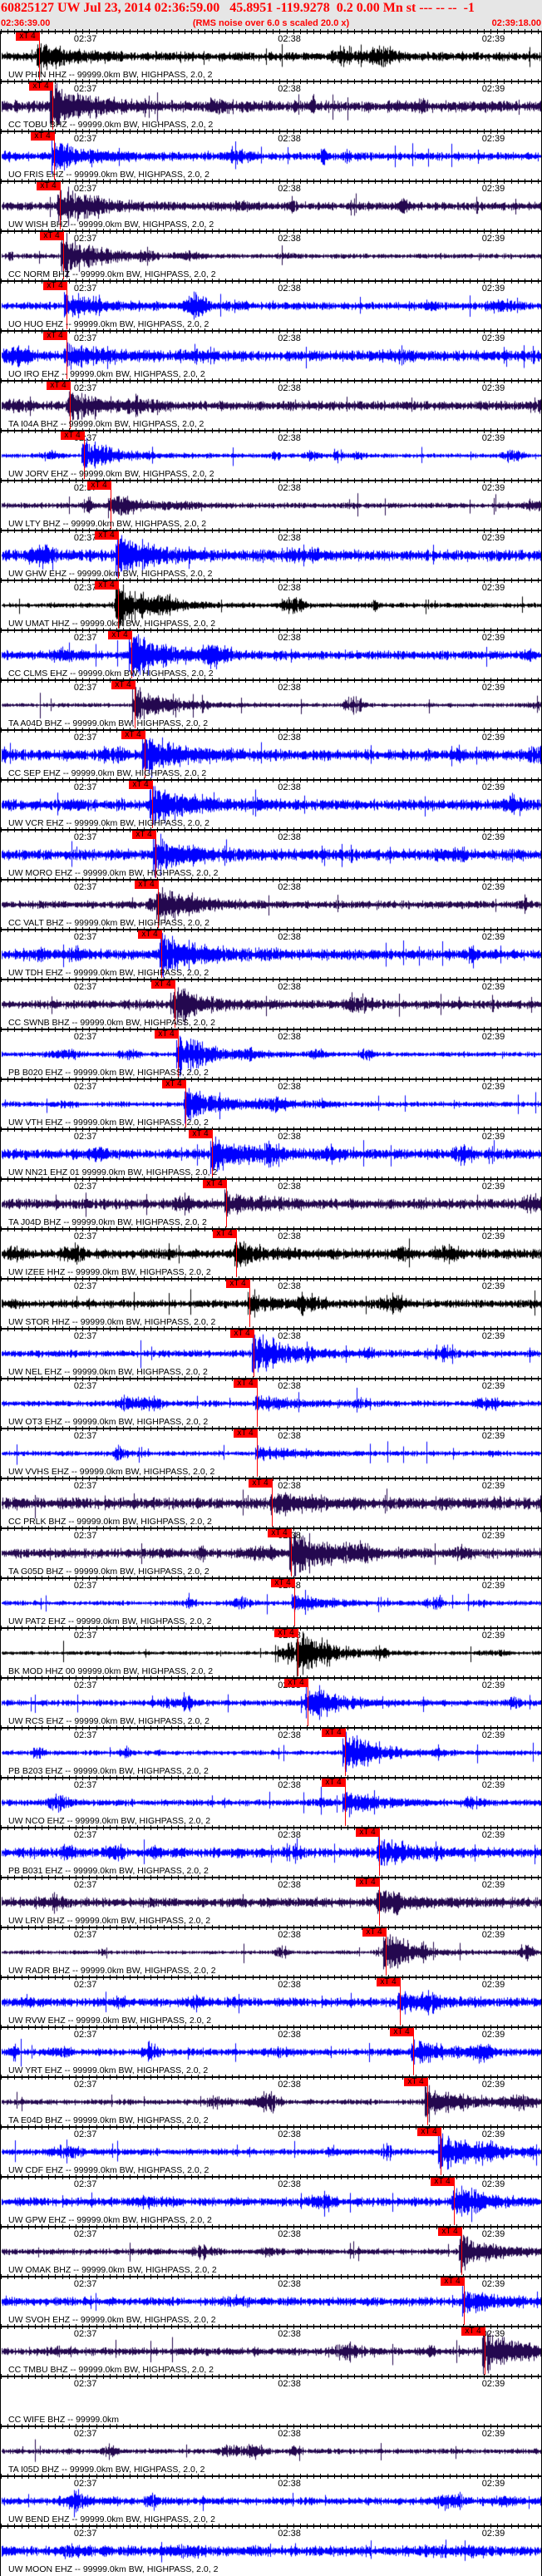 The height and width of the screenshot is (2576, 542). What do you see at coordinates (271, 2400) in the screenshot?
I see `trace-panel: 02:37 02:38 02:39 CC WIFE BHZ -- 99999.0km` at bounding box center [271, 2400].